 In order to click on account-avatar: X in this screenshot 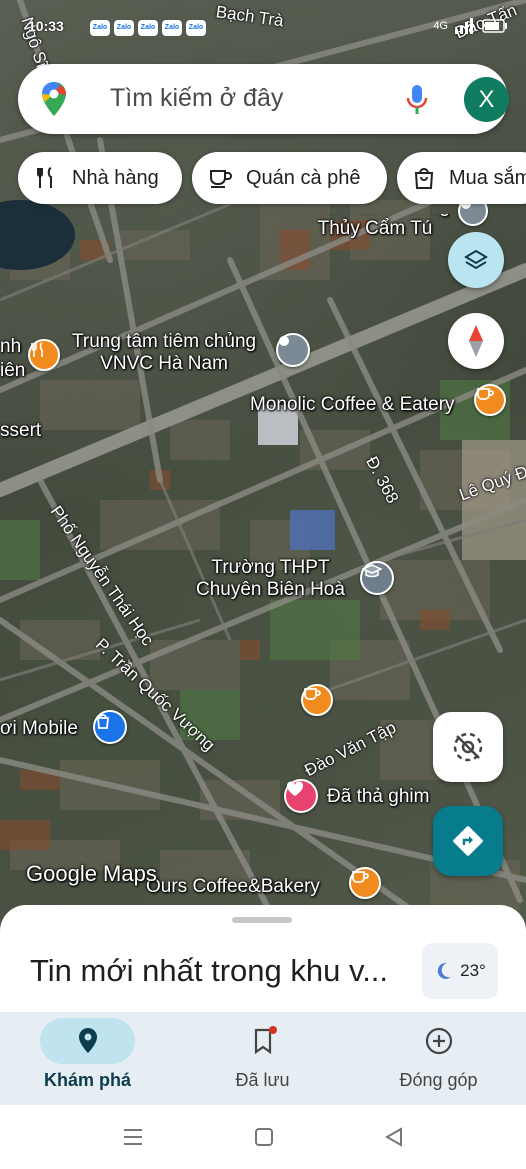, I will do `click(486, 99)`.